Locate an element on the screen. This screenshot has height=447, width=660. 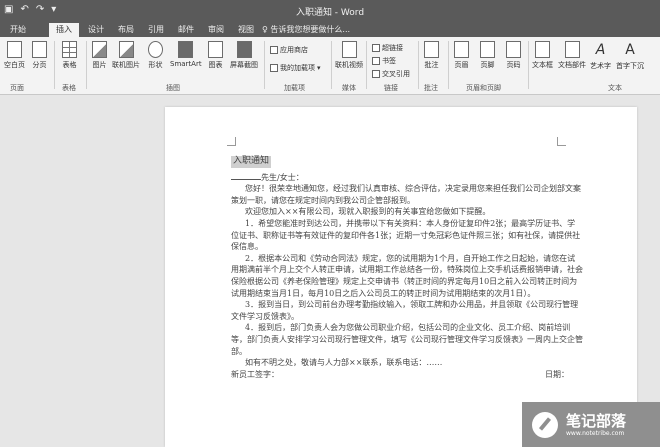
cross-reference-label: 交叉引用 is located at coordinates (396, 74).